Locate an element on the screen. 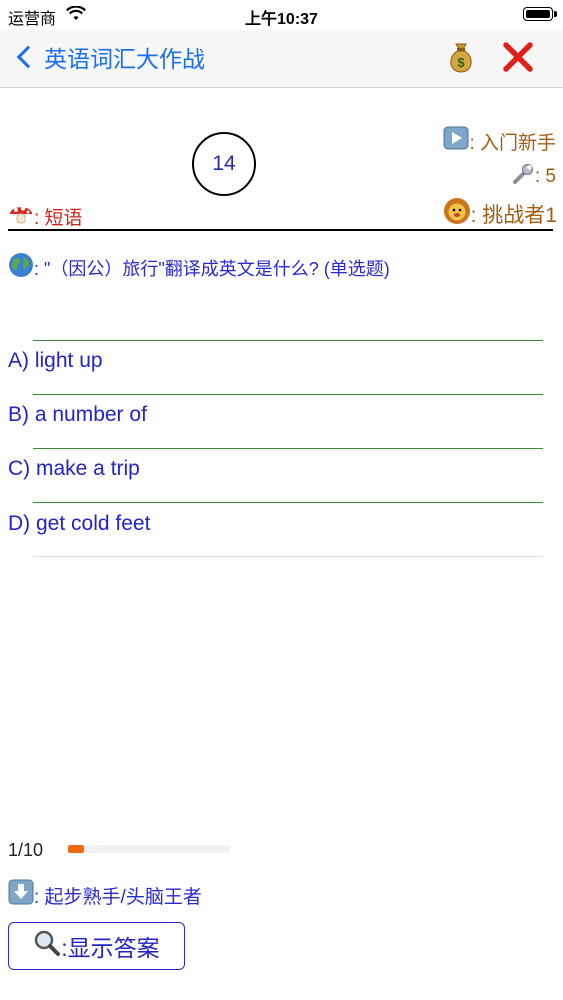 This screenshot has width=563, height=1000. question-label: : "（因公）旅行"翻译成英文是什么? (单选题) is located at coordinates (212, 268).